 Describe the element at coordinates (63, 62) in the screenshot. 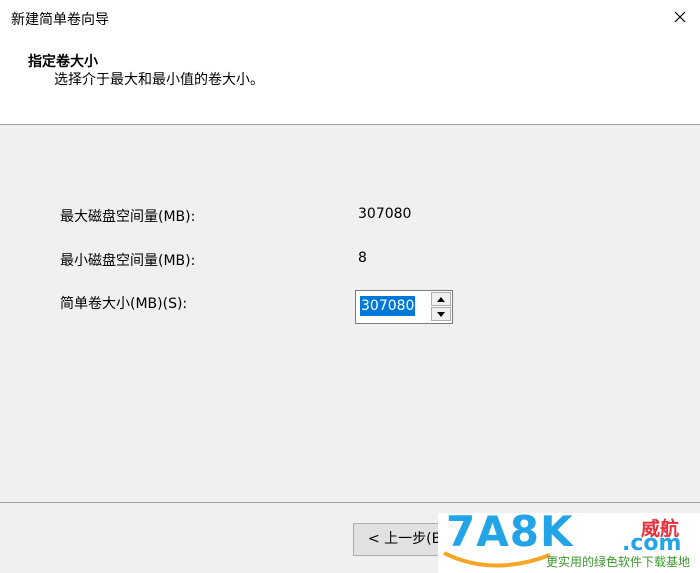

I see `page-heading: 指定卷大小` at that location.